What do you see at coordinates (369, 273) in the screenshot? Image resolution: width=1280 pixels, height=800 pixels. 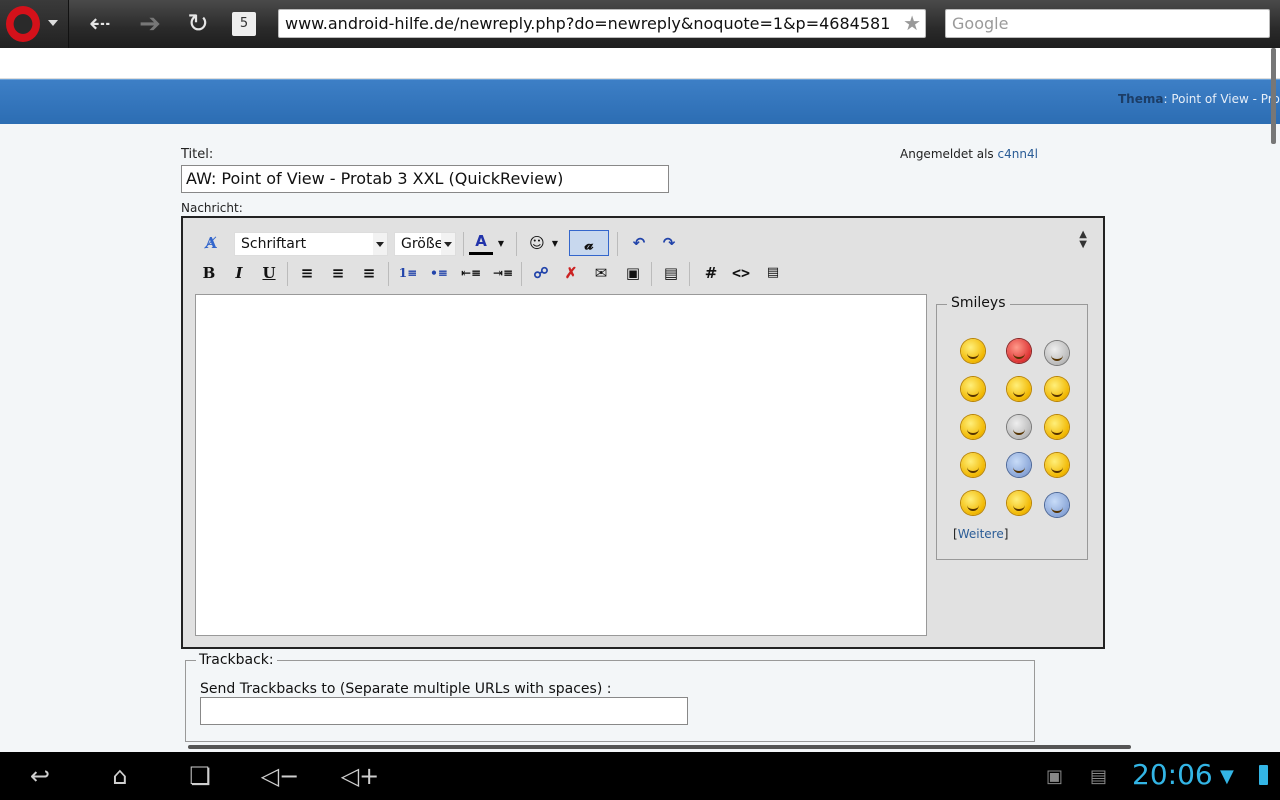 I see `align-right-icon: ≡` at bounding box center [369, 273].